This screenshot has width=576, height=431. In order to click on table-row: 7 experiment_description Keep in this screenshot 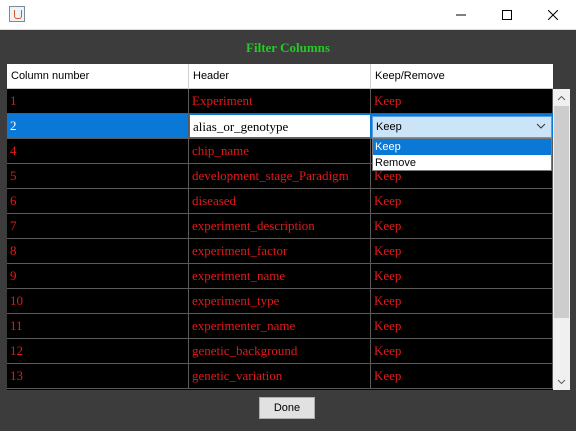, I will do `click(280, 226)`.